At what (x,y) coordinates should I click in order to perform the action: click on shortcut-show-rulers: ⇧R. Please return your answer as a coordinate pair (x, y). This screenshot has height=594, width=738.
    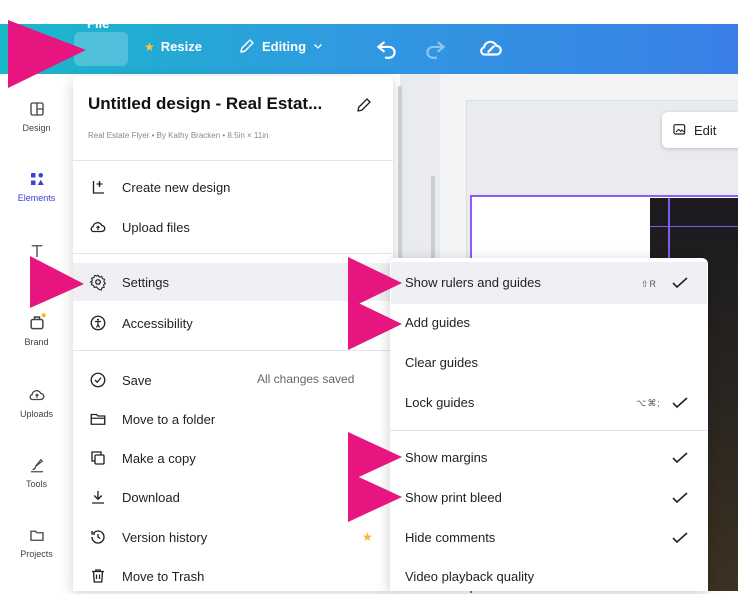
    Looking at the image, I should click on (649, 284).